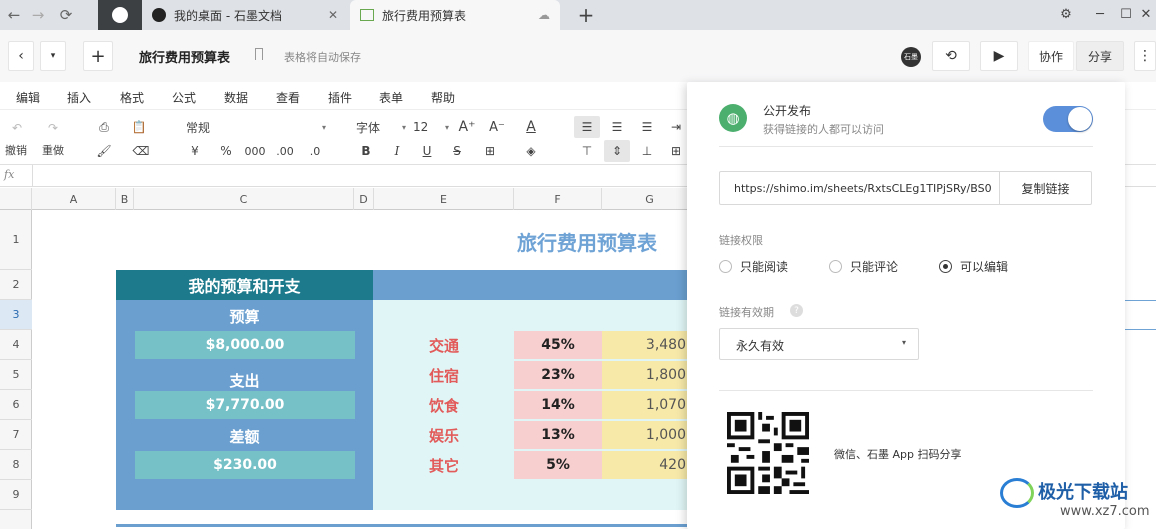 The width and height of the screenshot is (1156, 529). Describe the element at coordinates (104, 127) in the screenshot. I see `print-icon: ⎙` at that location.